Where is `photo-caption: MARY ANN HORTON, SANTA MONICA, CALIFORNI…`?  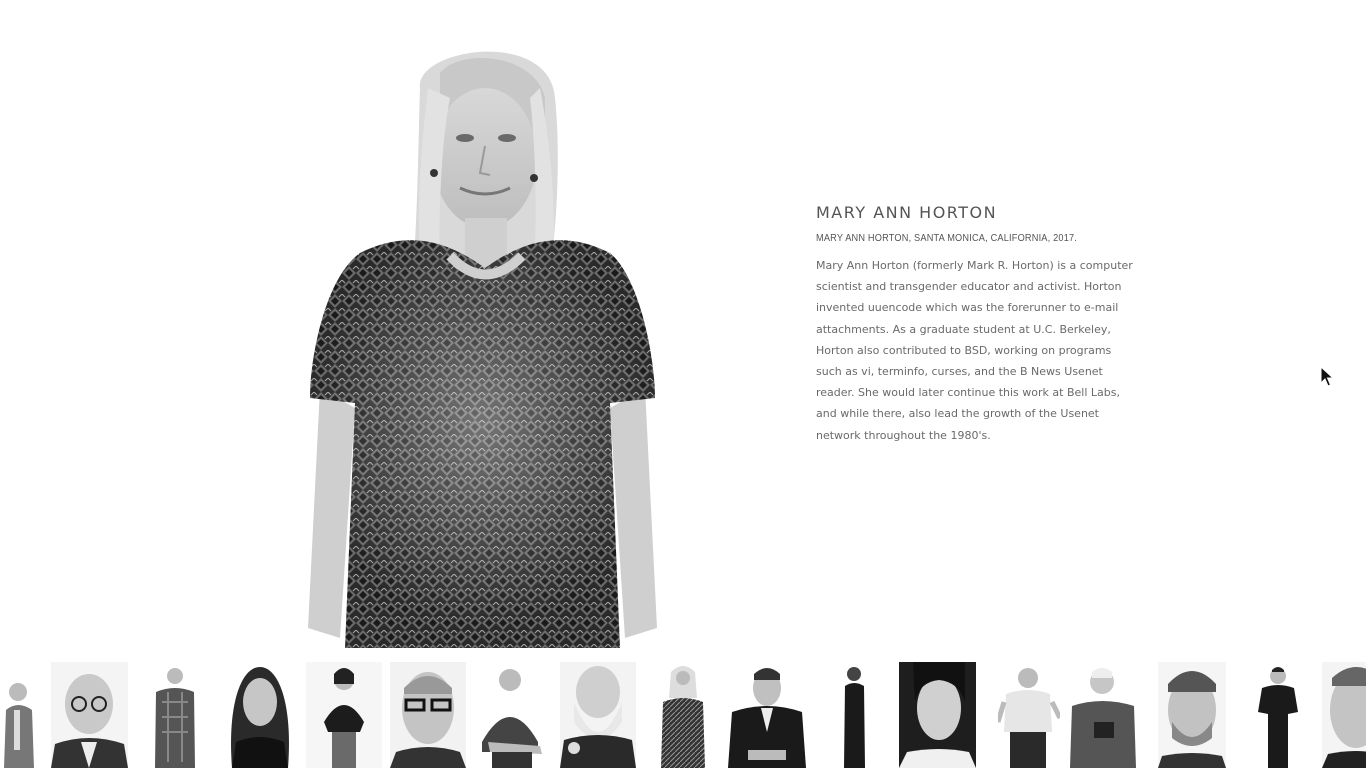
photo-caption: MARY ANN HORTON, SANTA MONICA, CALIFORNI… is located at coordinates (947, 238).